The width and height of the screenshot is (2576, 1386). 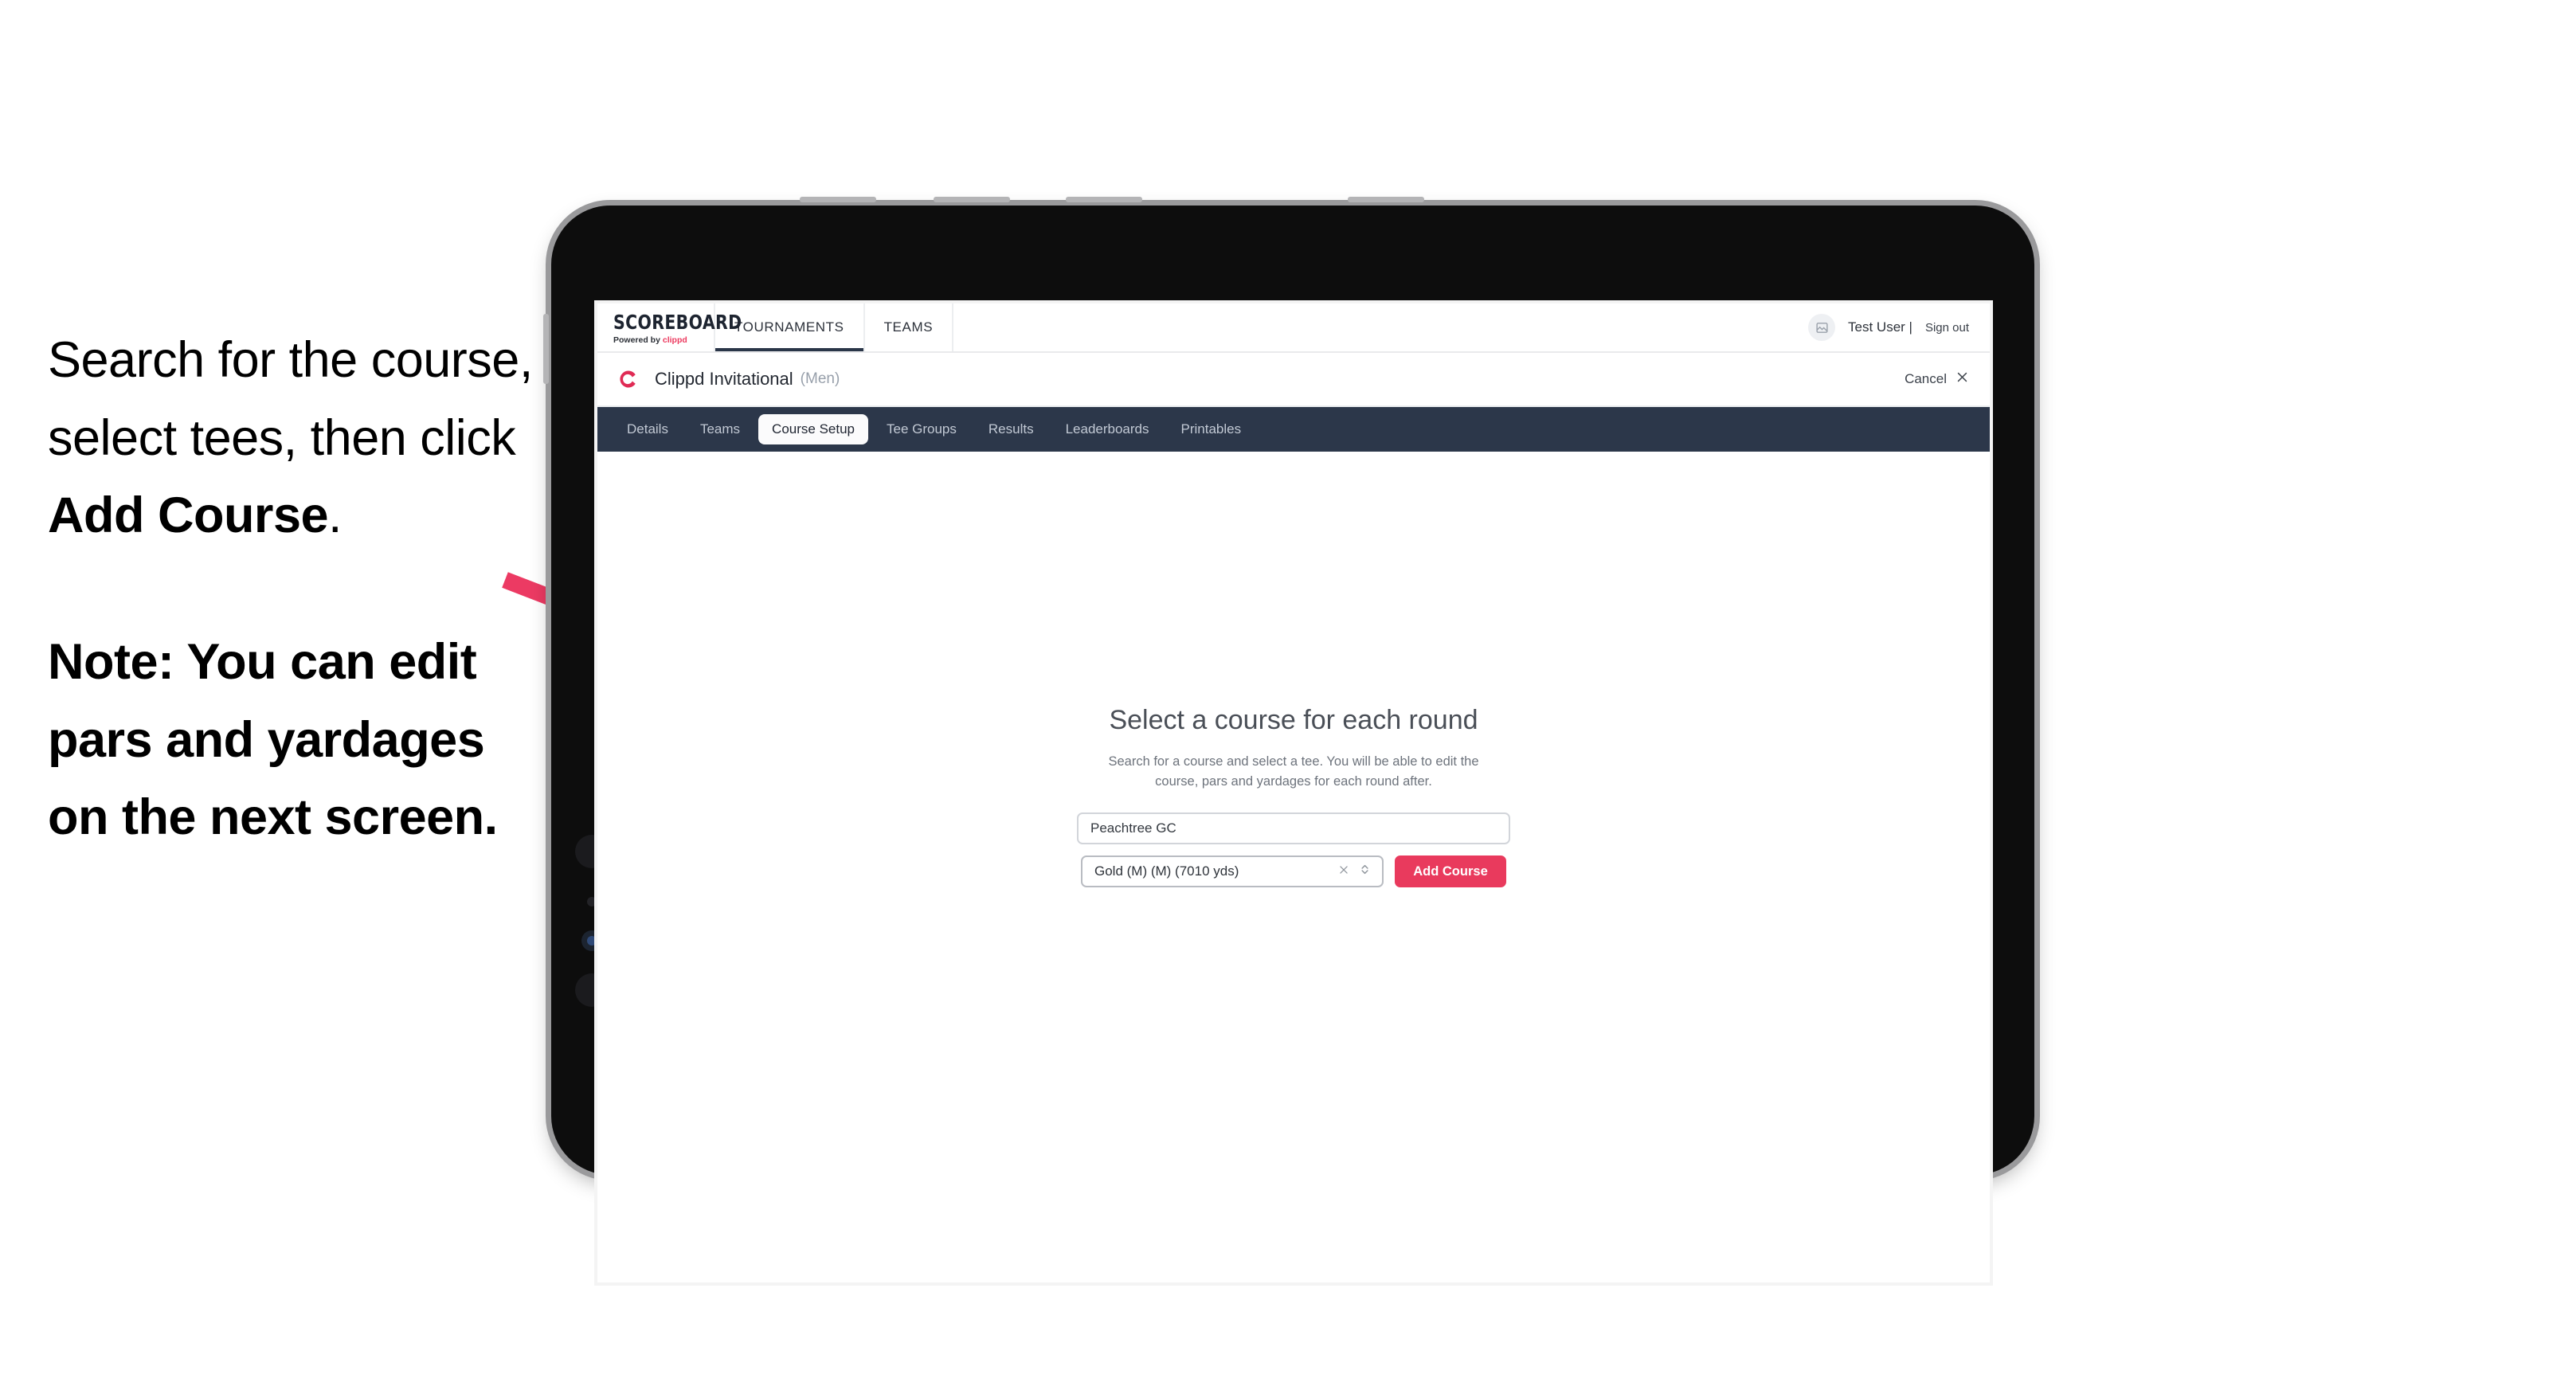 What do you see at coordinates (1166, 871) in the screenshot?
I see `tee-select-value: Gold (M) (M) (7010 yds)` at bounding box center [1166, 871].